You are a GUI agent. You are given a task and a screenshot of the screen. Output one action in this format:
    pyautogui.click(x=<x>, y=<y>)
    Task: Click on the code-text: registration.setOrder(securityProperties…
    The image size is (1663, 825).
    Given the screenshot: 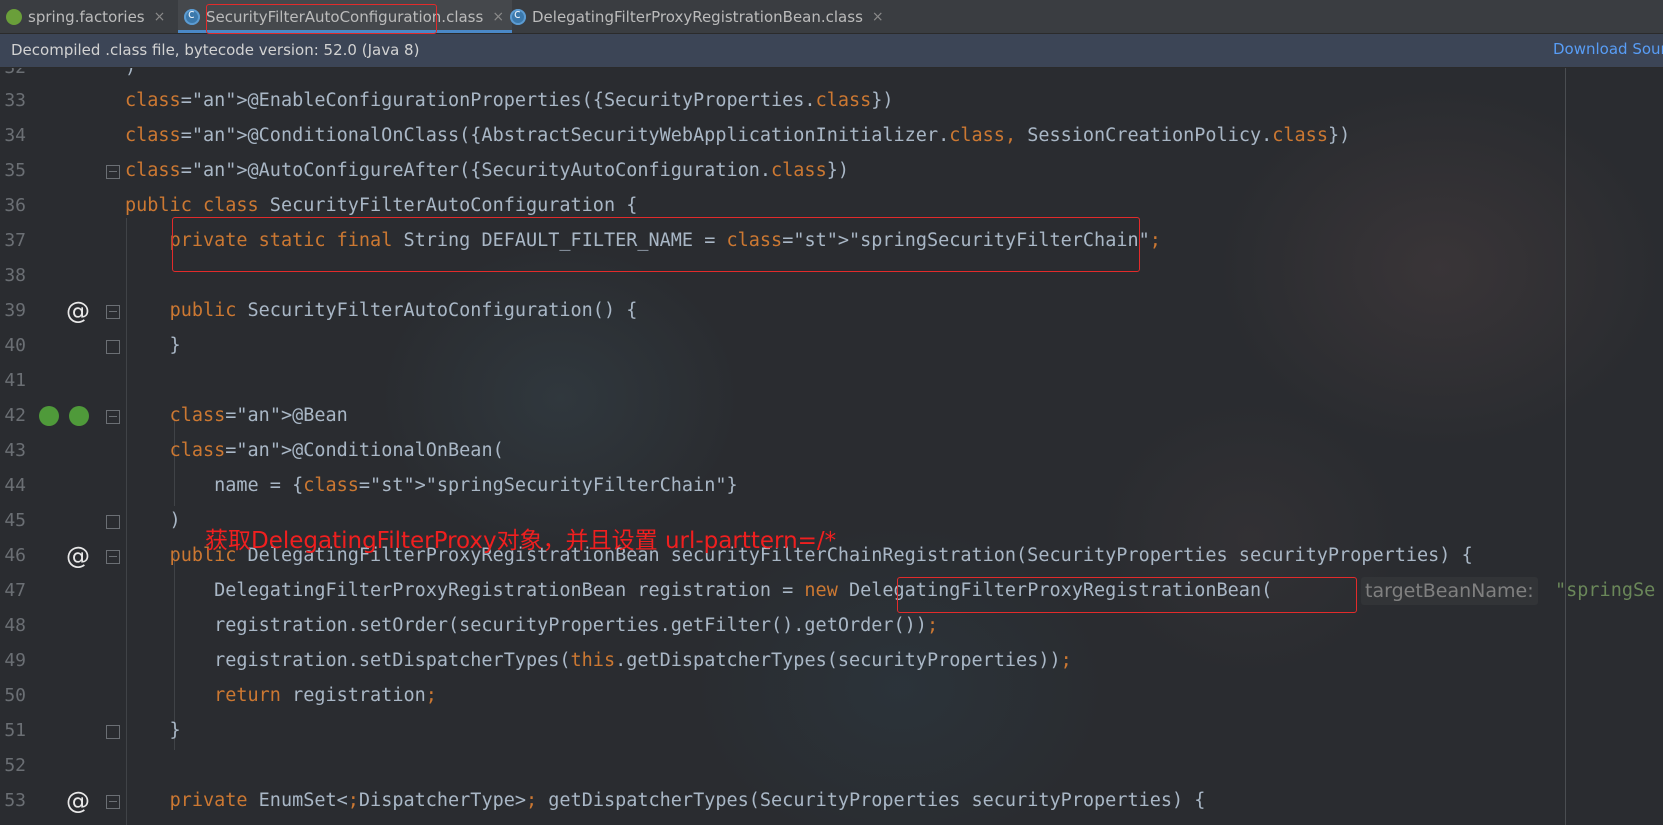 What is the action you would take?
    pyautogui.click(x=532, y=625)
    